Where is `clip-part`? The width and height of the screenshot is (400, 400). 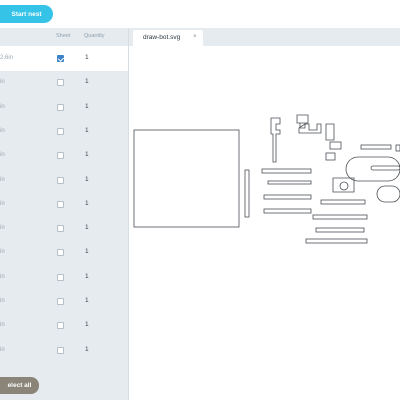 clip-part is located at coordinates (330, 132).